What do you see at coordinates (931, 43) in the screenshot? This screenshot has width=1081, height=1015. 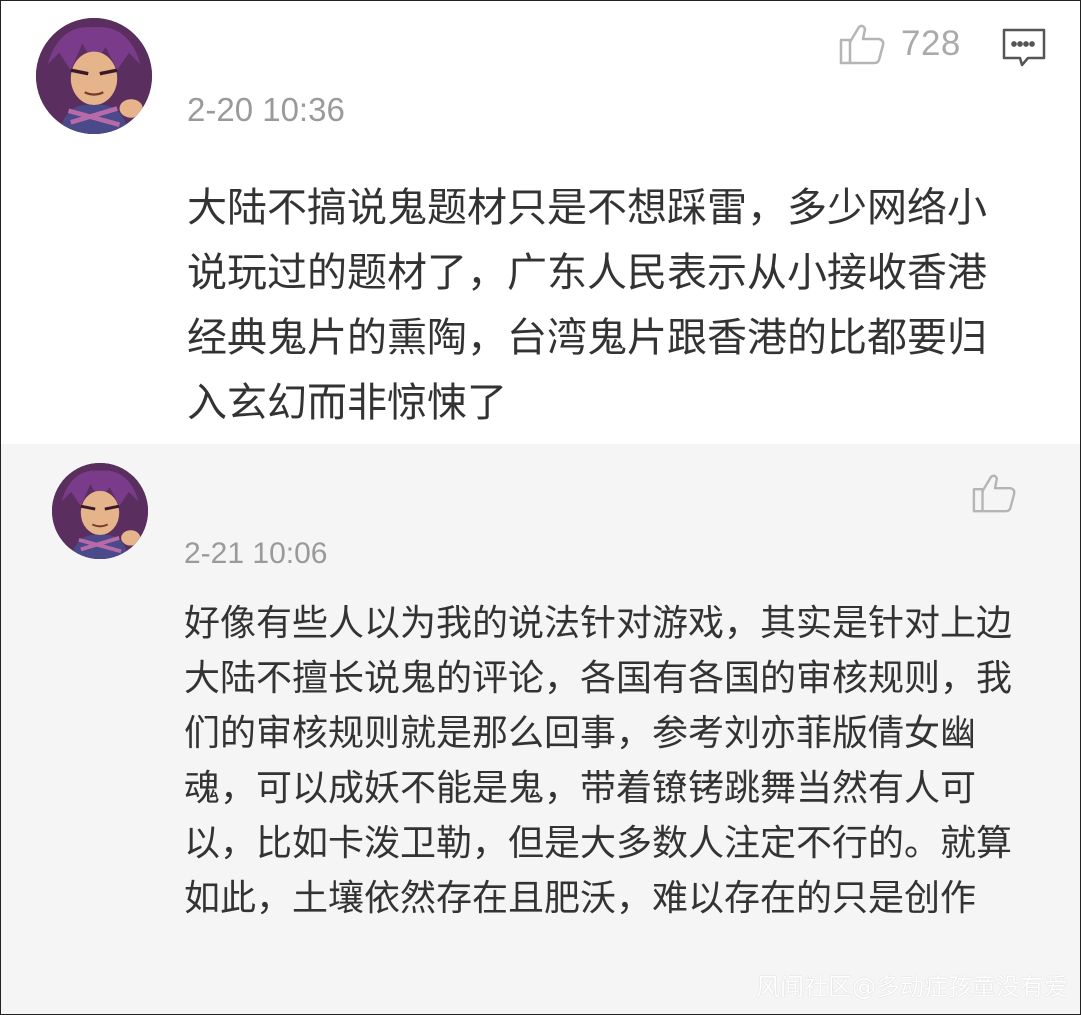 I see `like-count: 728` at bounding box center [931, 43].